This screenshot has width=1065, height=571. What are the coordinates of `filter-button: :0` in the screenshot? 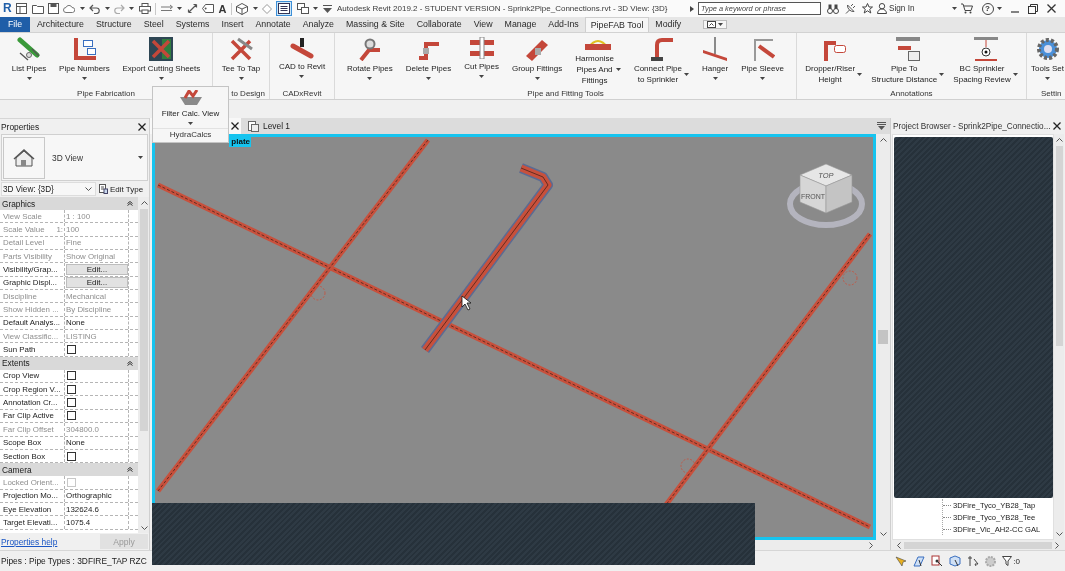 It's located at (1011, 561).